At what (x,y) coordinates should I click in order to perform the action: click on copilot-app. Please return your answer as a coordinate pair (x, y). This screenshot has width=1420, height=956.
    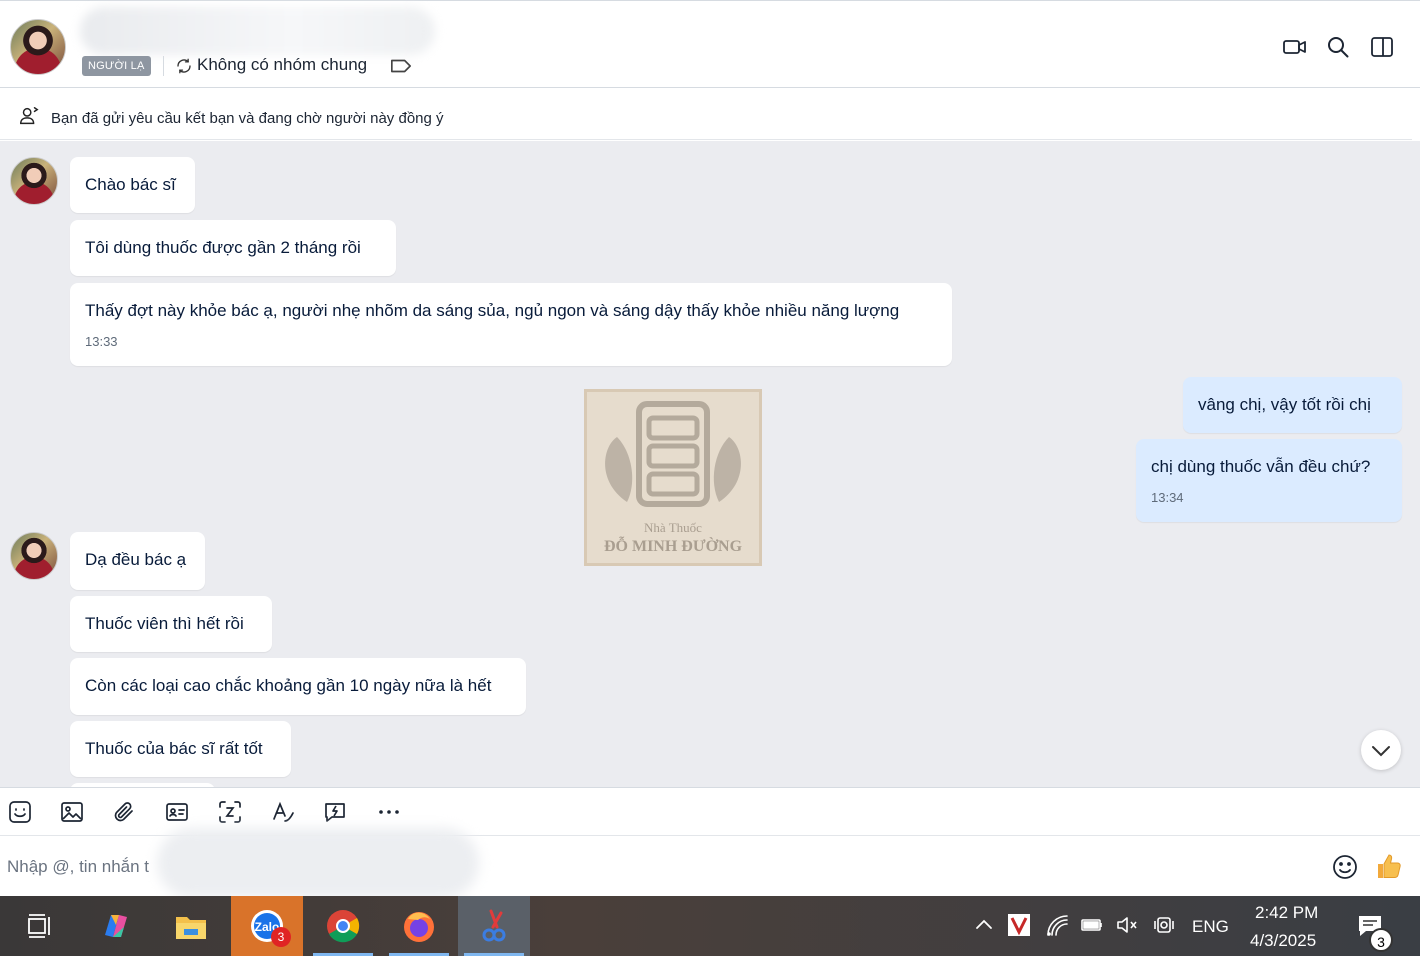
    Looking at the image, I should click on (116, 926).